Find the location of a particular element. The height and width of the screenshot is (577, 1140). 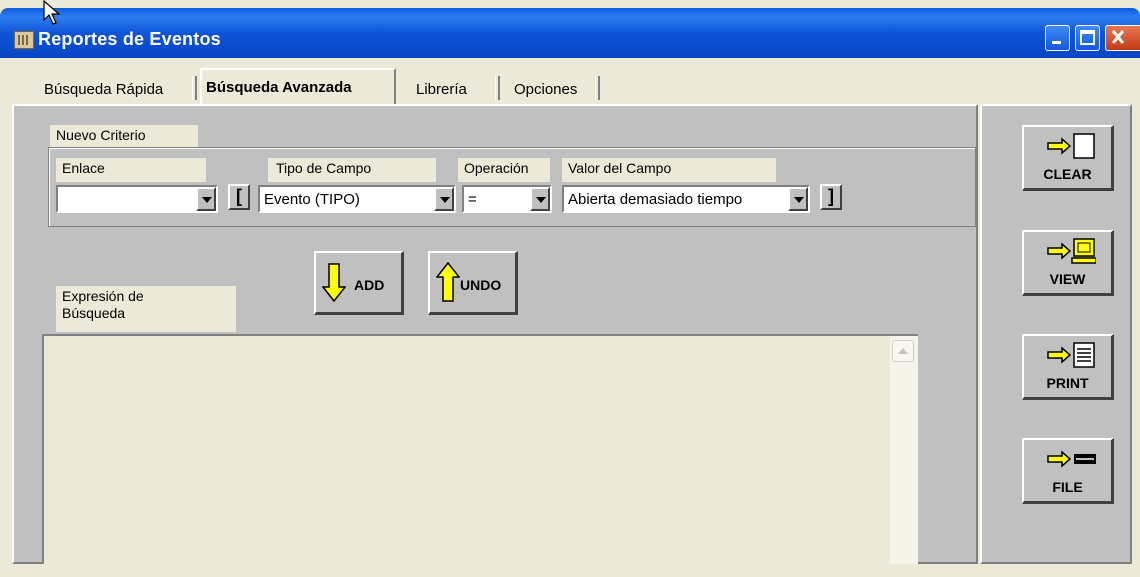

open-paren-button: [ is located at coordinates (239, 197).